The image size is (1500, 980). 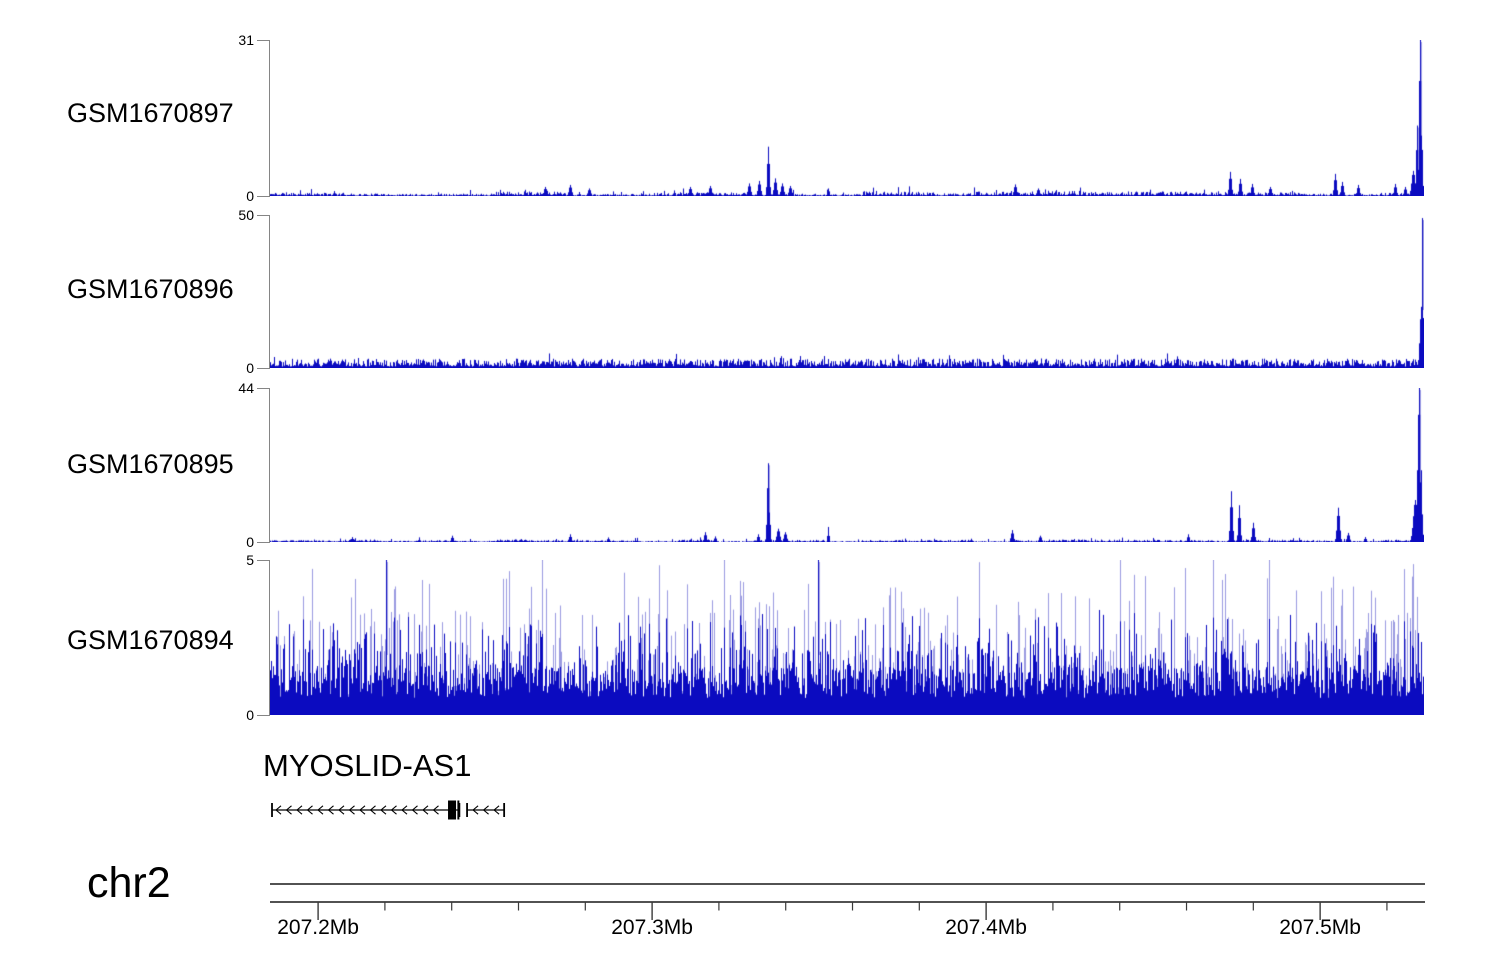 What do you see at coordinates (388, 810) in the screenshot?
I see `gene-model-svg` at bounding box center [388, 810].